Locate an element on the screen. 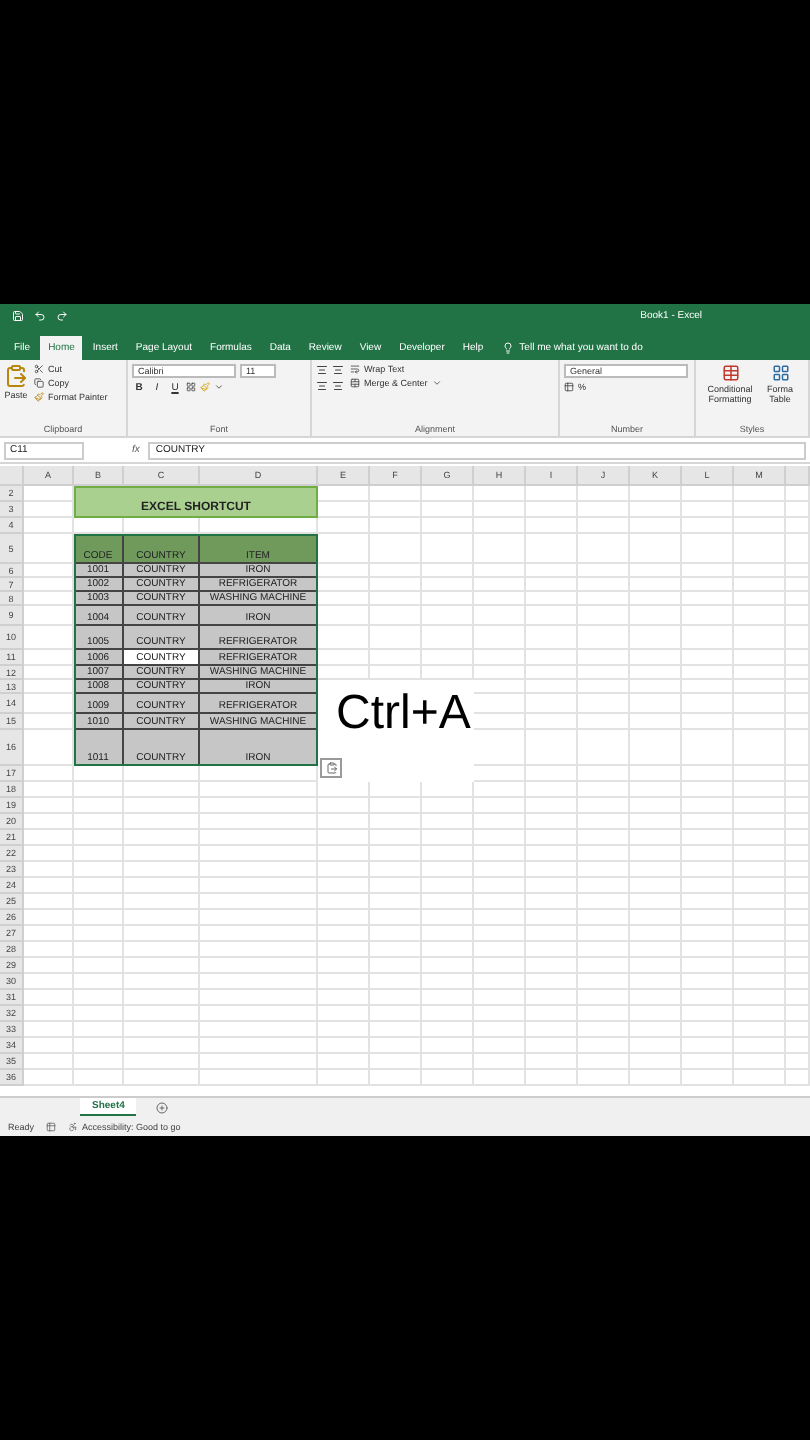 The width and height of the screenshot is (810, 1440). undo-icon is located at coordinates (40, 316).